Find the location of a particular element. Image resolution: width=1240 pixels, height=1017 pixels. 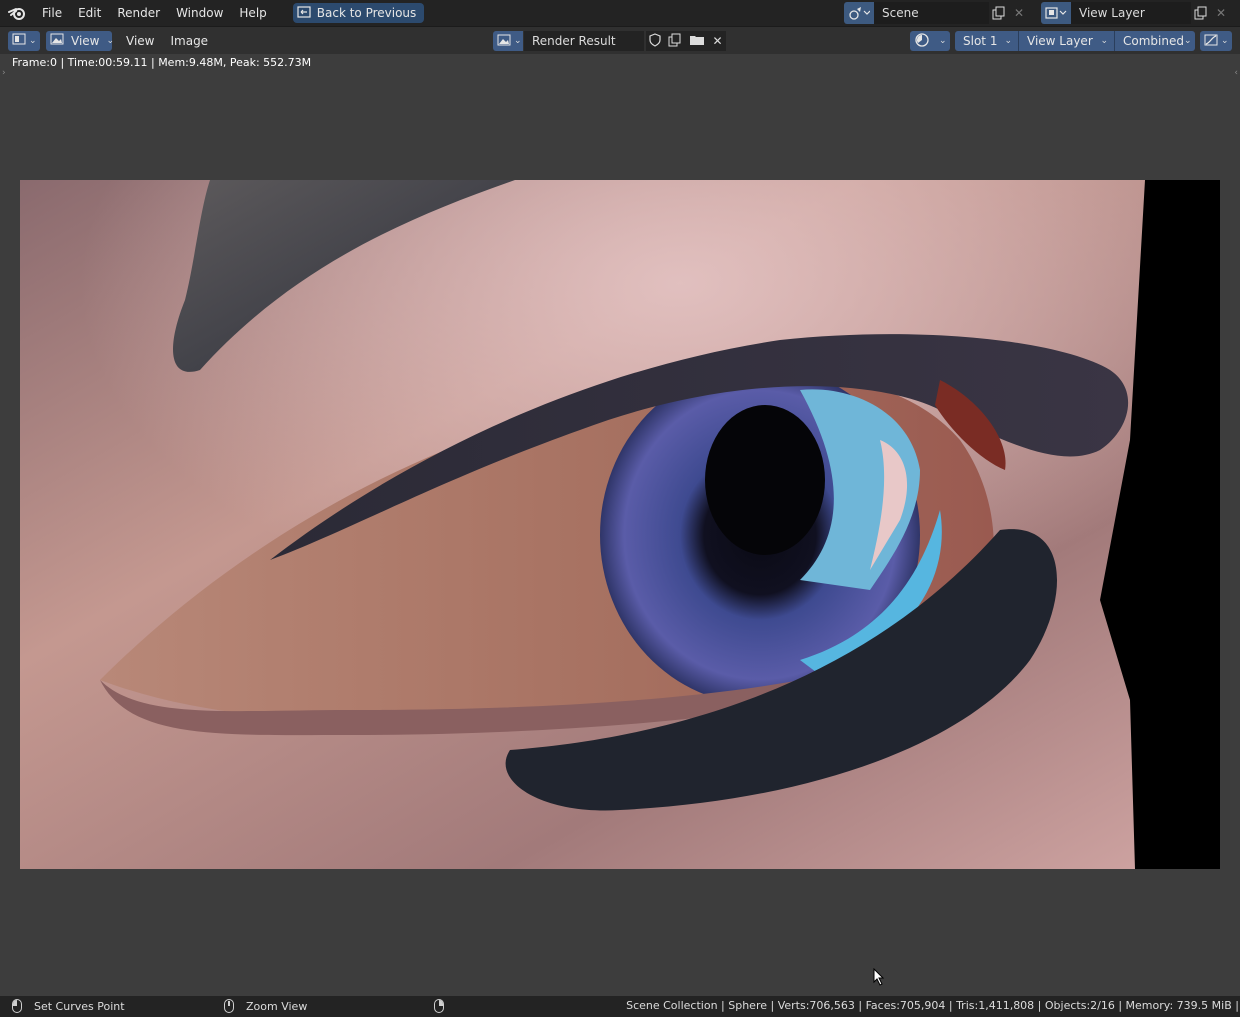

scene-selector: Scene ✕ is located at coordinates (936, 13).